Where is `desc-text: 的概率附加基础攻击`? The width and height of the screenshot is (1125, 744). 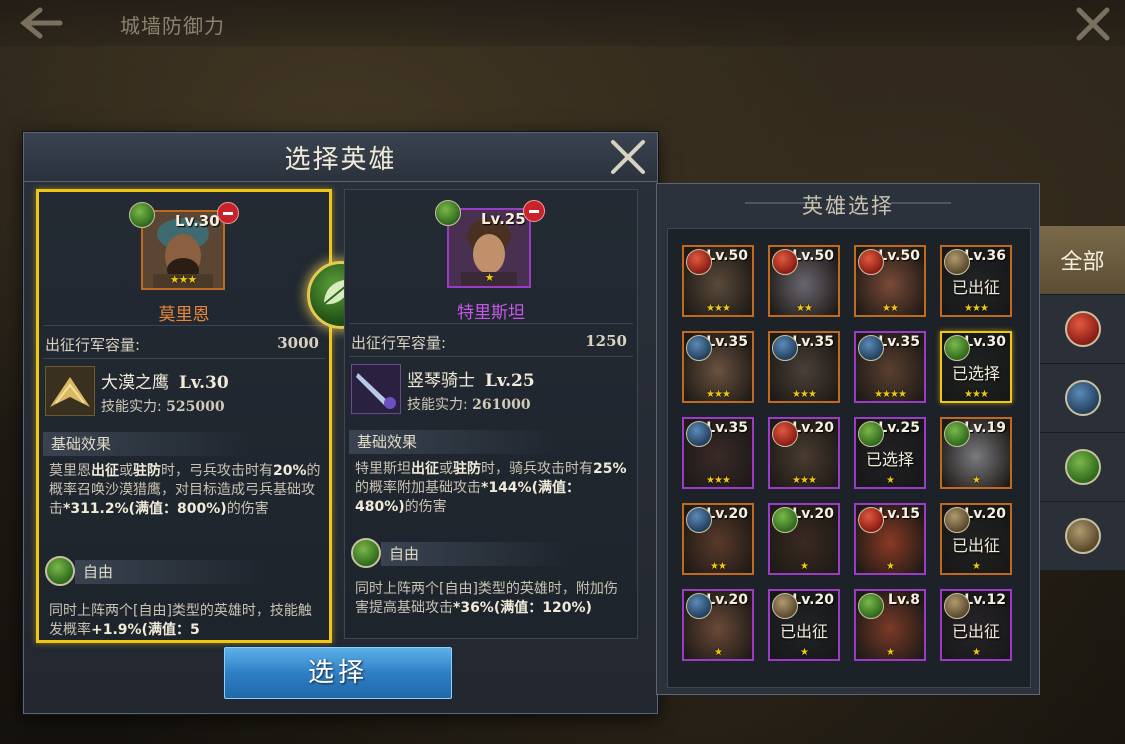 desc-text: 的概率附加基础攻击 is located at coordinates (418, 488).